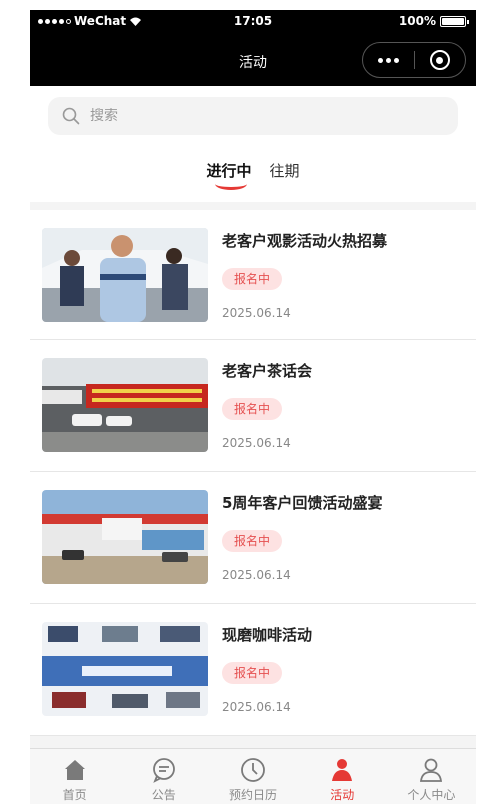 The width and height of the screenshot is (490, 804). Describe the element at coordinates (431, 770) in the screenshot. I see `user-icon` at that location.